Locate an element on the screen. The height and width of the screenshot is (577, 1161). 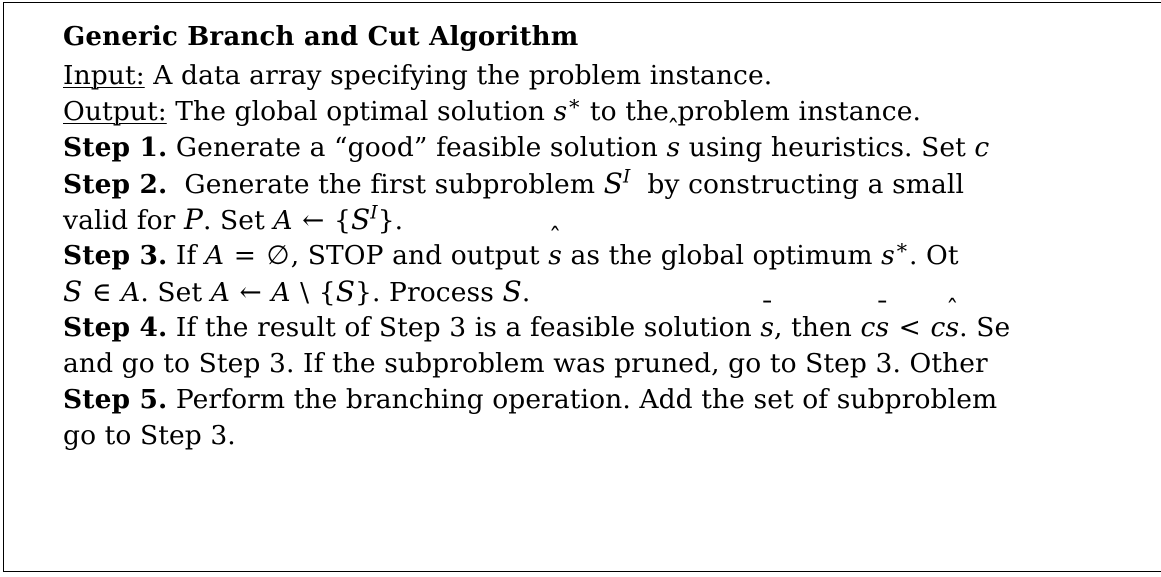
step-5-label: Step 5. is located at coordinates (115, 399).